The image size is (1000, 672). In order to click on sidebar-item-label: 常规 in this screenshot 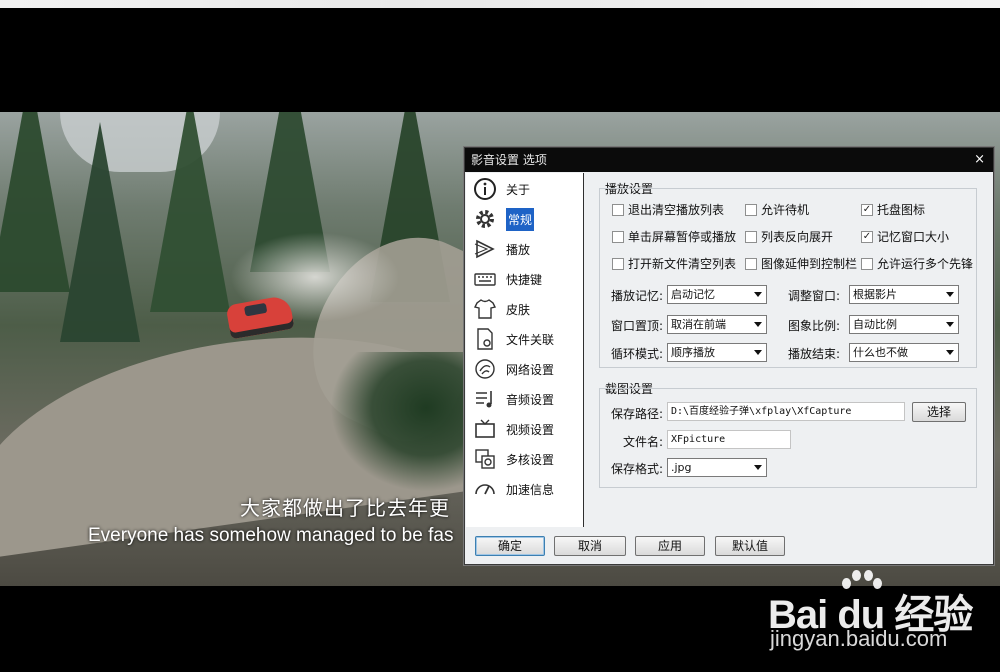, I will do `click(520, 219)`.